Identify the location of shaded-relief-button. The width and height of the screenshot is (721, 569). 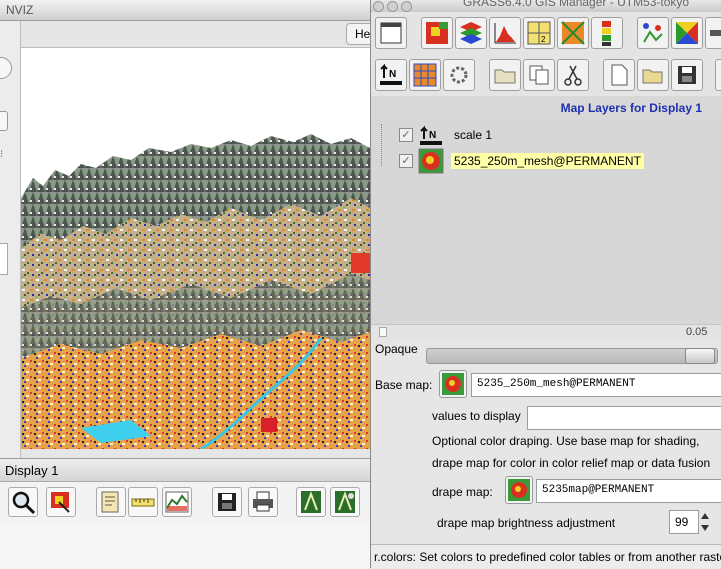
(687, 33).